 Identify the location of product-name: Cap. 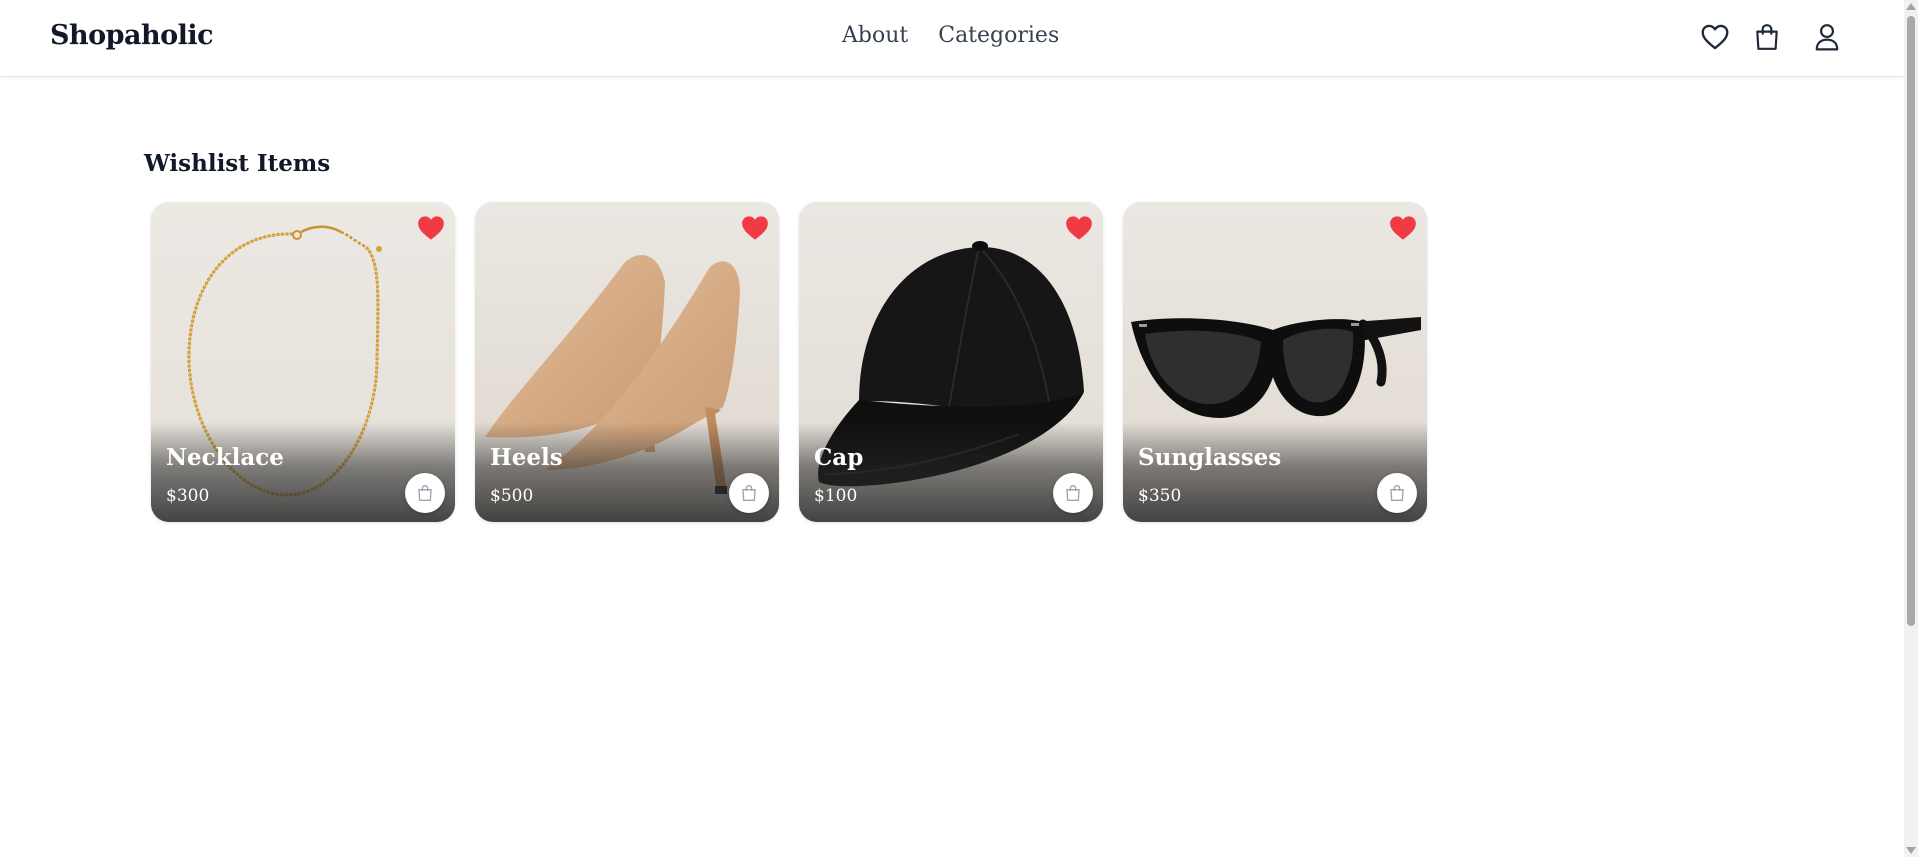
(839, 457).